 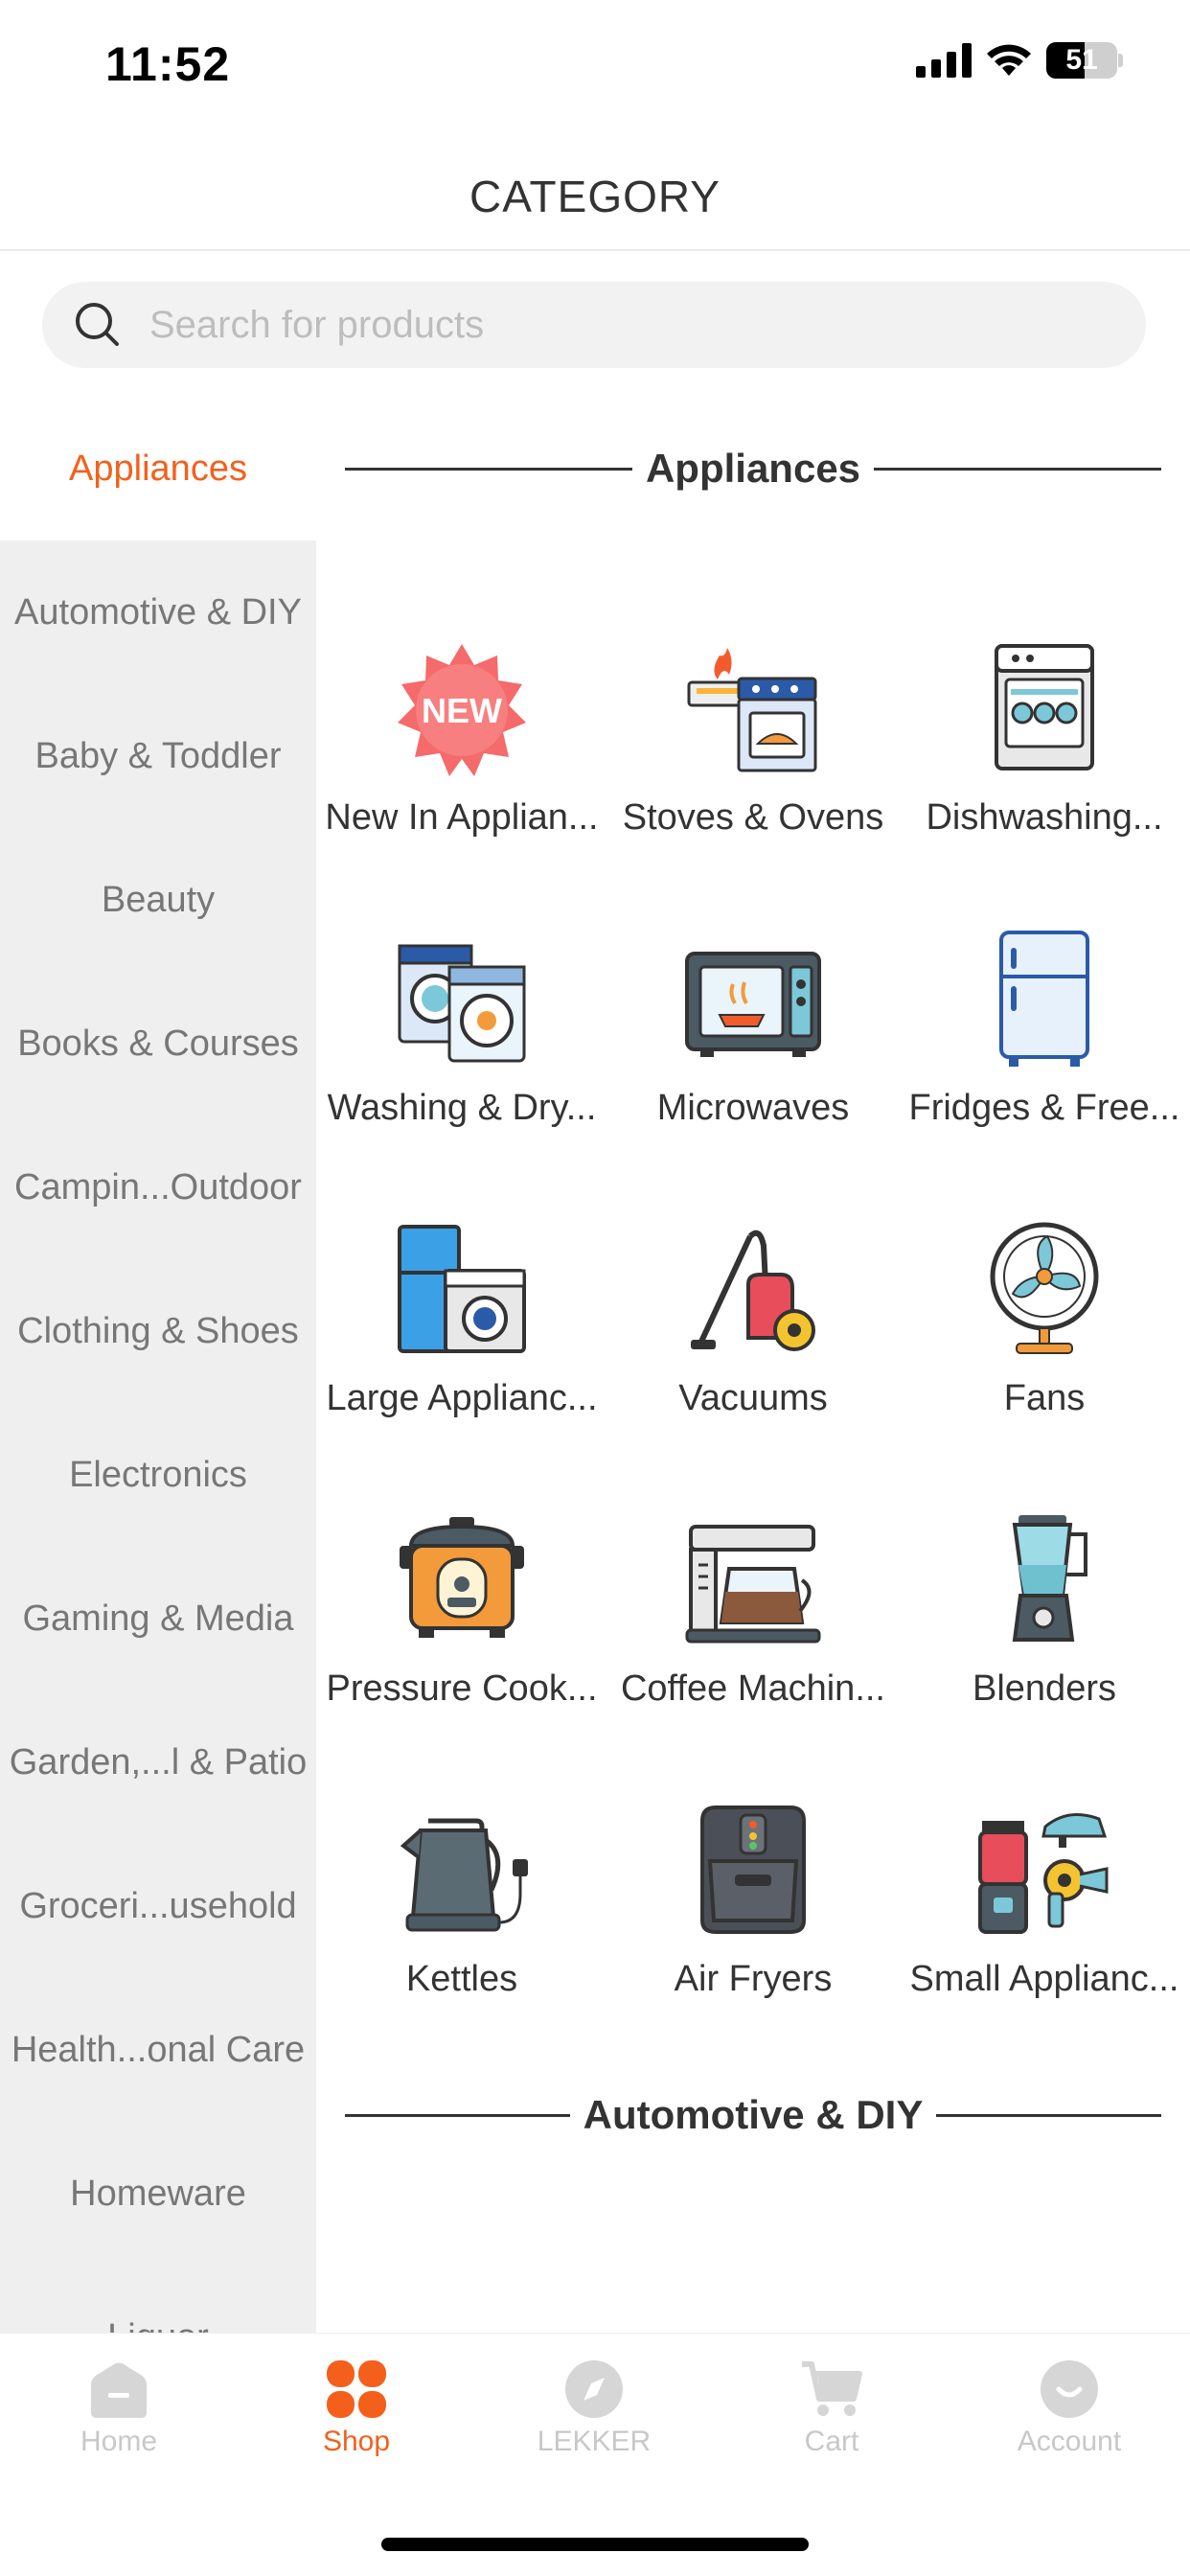 I want to click on dishwasher-icon, so click(x=1044, y=707).